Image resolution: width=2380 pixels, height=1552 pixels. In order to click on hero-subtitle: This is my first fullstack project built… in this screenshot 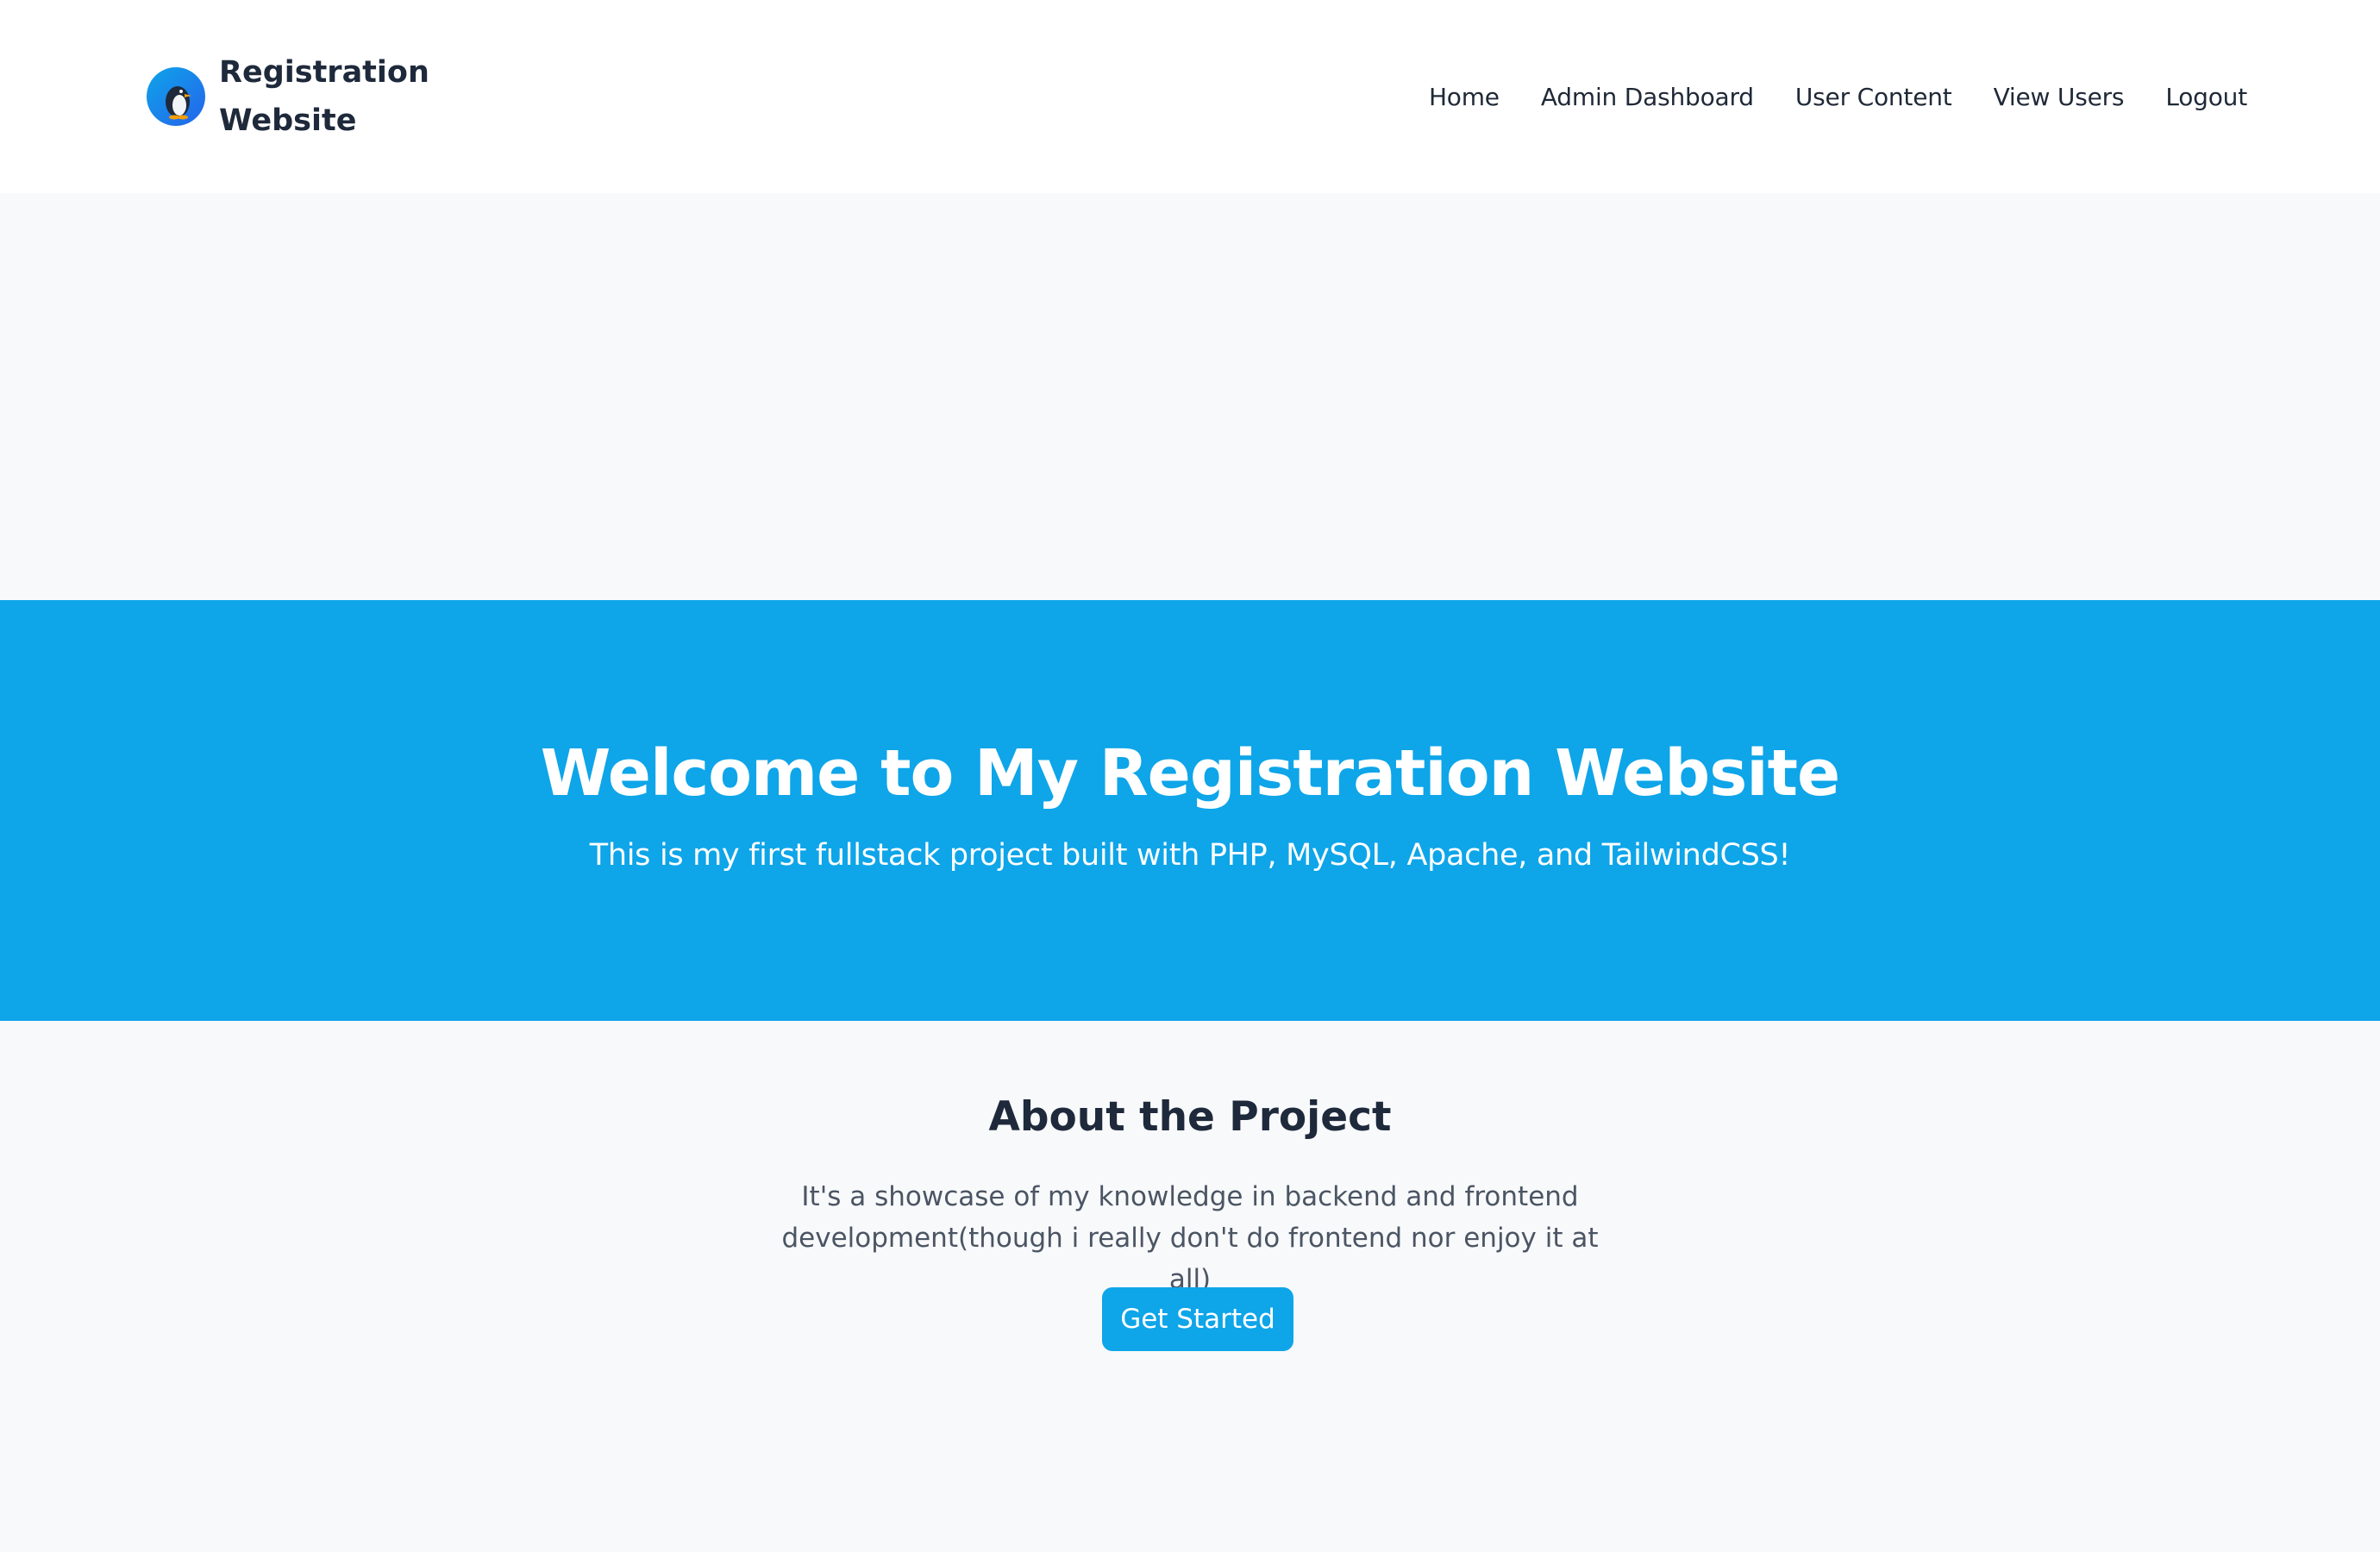, I will do `click(1190, 855)`.